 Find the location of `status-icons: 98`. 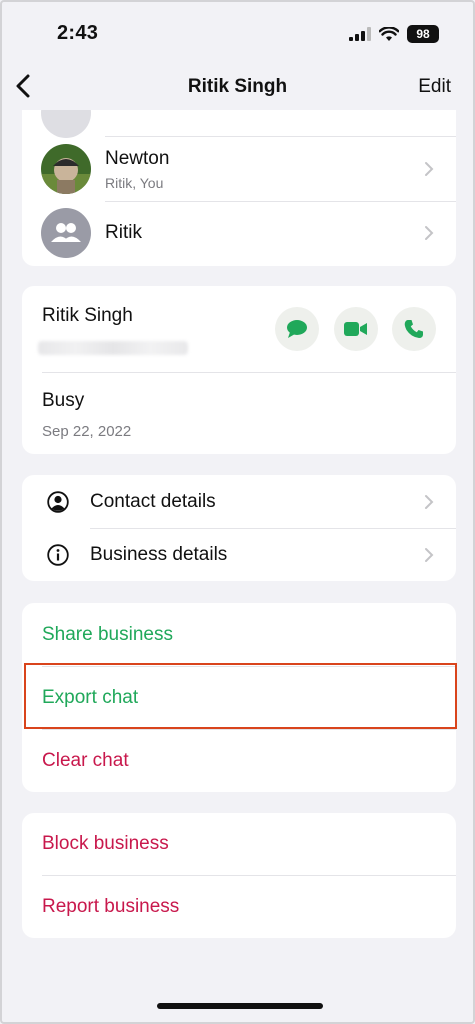

status-icons: 98 is located at coordinates (394, 34).